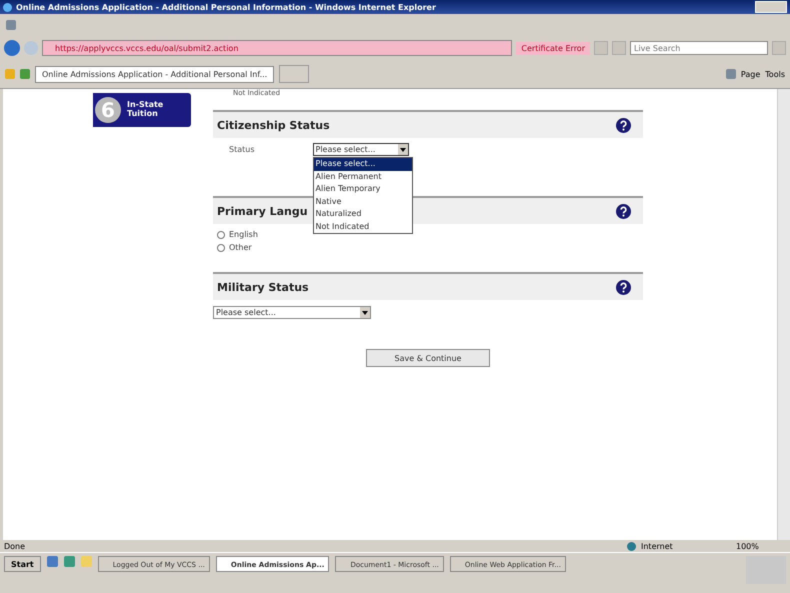 This screenshot has width=790, height=593. I want to click on address-field: https://applyvccs.vccs.edu/oal/submit2.action, so click(277, 48).